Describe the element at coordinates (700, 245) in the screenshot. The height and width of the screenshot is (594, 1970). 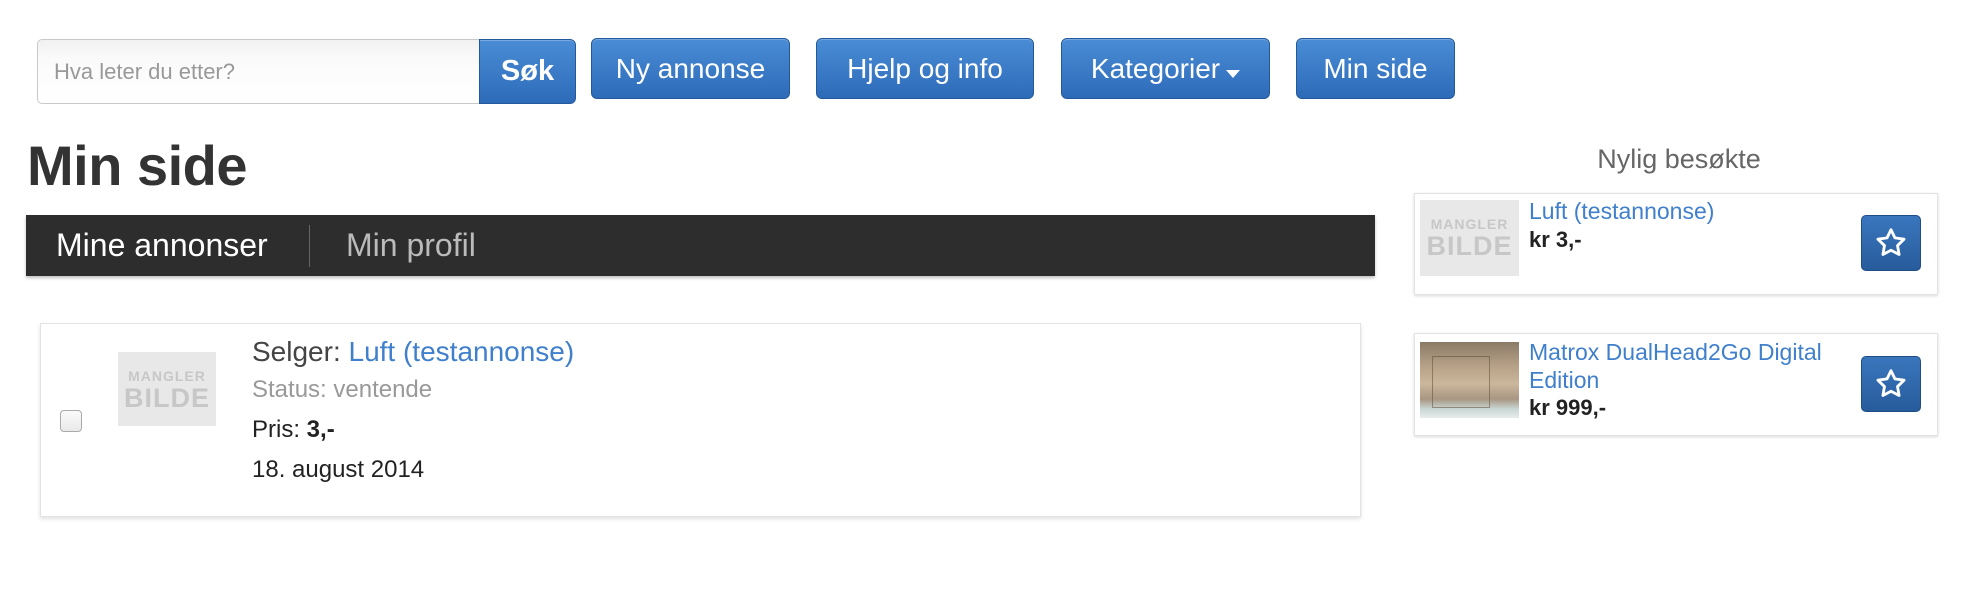
I see `tab-bar: Mine annonser Min profil` at that location.